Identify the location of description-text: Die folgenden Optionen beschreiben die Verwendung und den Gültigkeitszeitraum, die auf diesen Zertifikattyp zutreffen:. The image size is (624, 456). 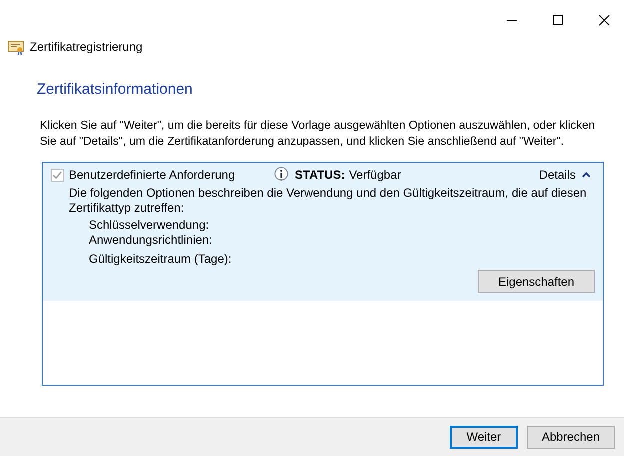
(328, 201).